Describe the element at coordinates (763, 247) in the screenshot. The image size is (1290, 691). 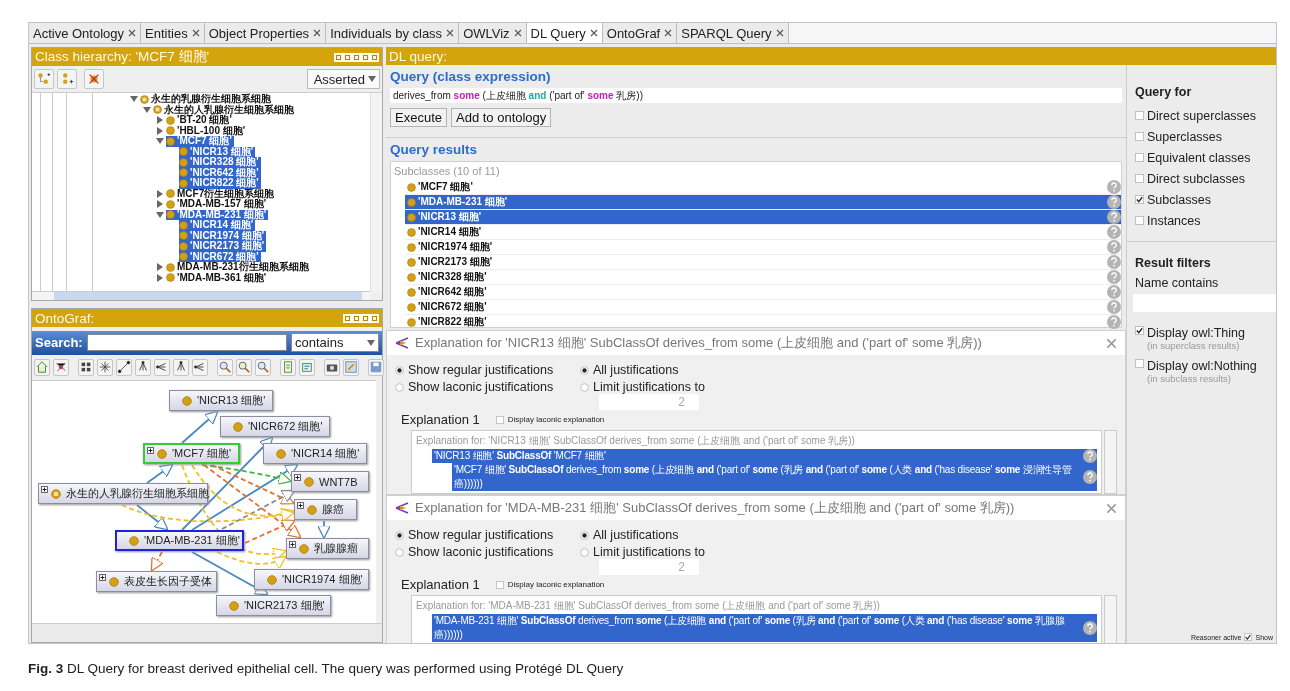
I see `result-row: 'NICR1974 细胞'` at that location.